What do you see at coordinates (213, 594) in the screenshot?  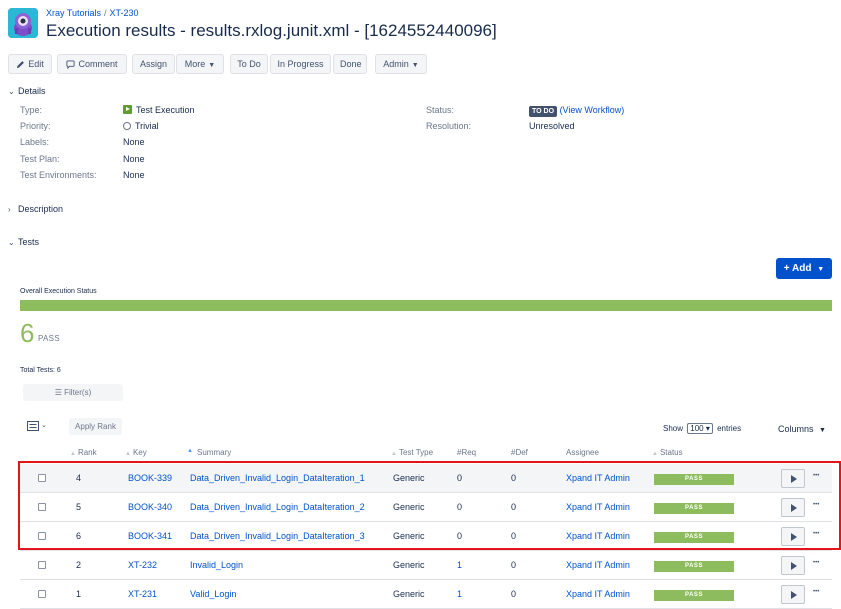 I see `summary-link: Valid_Login` at bounding box center [213, 594].